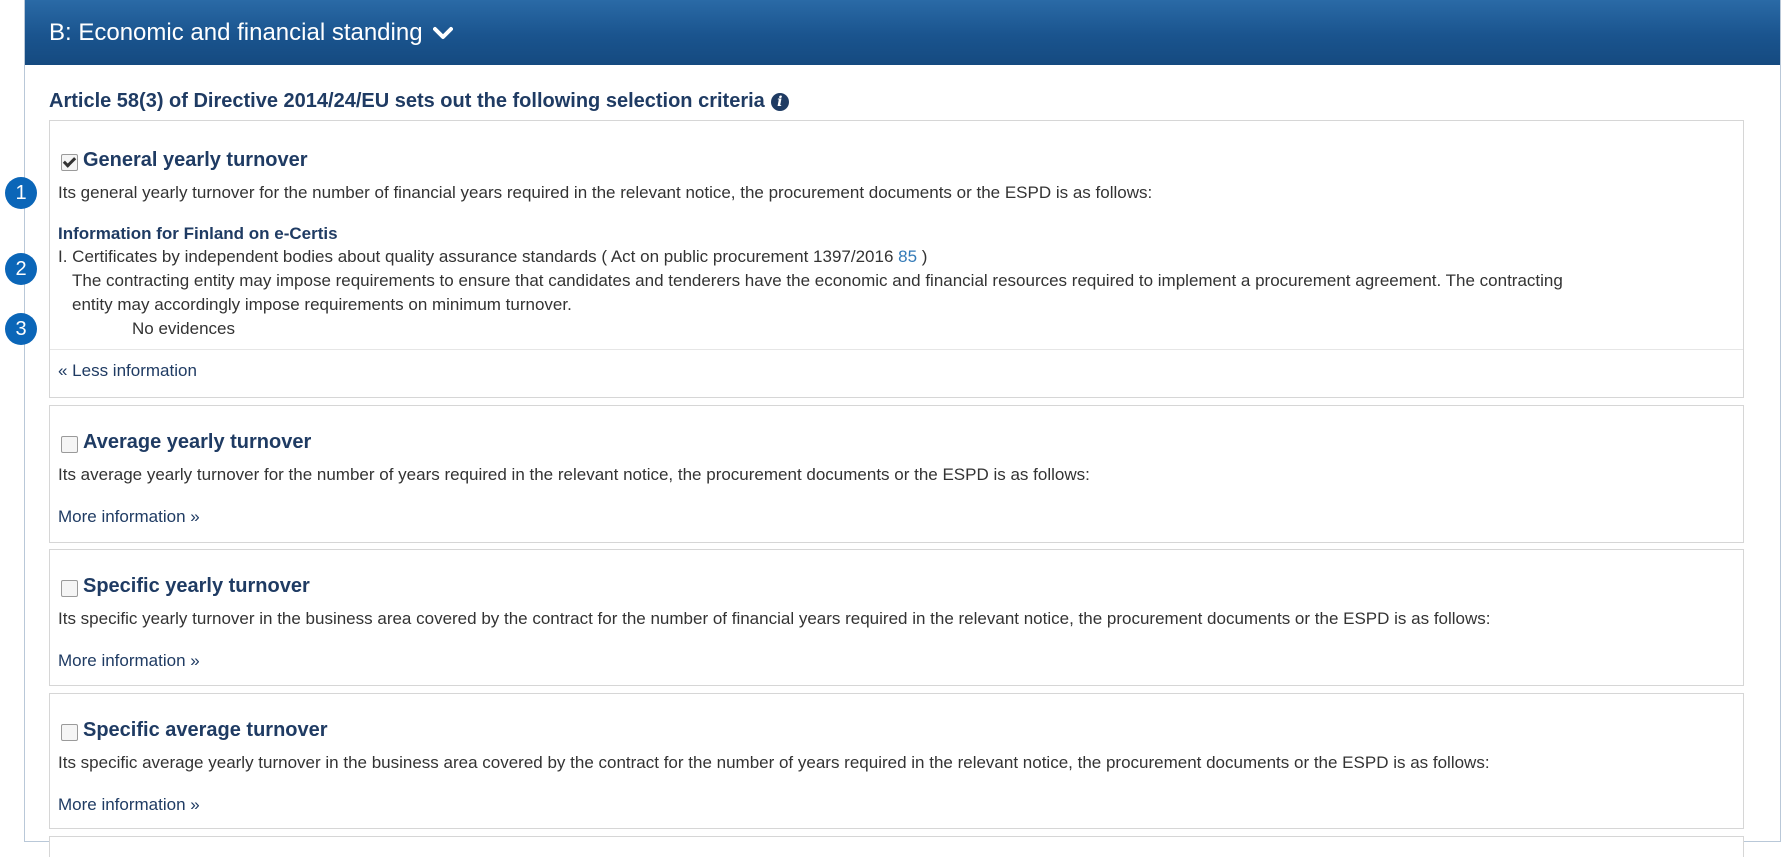 This screenshot has height=857, width=1782. Describe the element at coordinates (442, 33) in the screenshot. I see `chevron-down-icon` at that location.